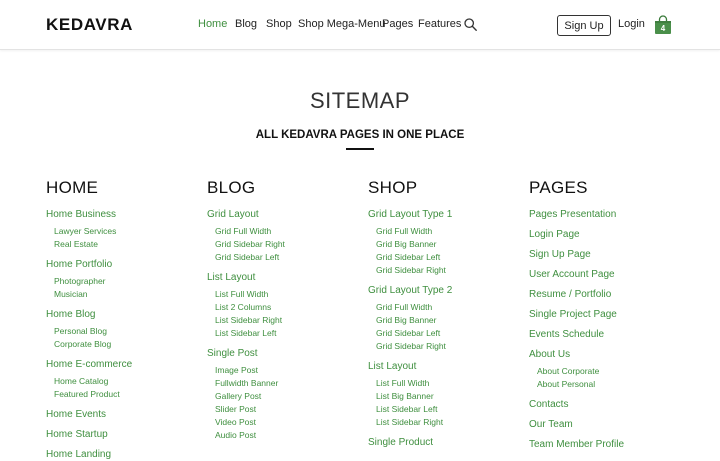 The image size is (720, 461). What do you see at coordinates (609, 384) in the screenshot?
I see `sitemap-sublink: About Personal` at bounding box center [609, 384].